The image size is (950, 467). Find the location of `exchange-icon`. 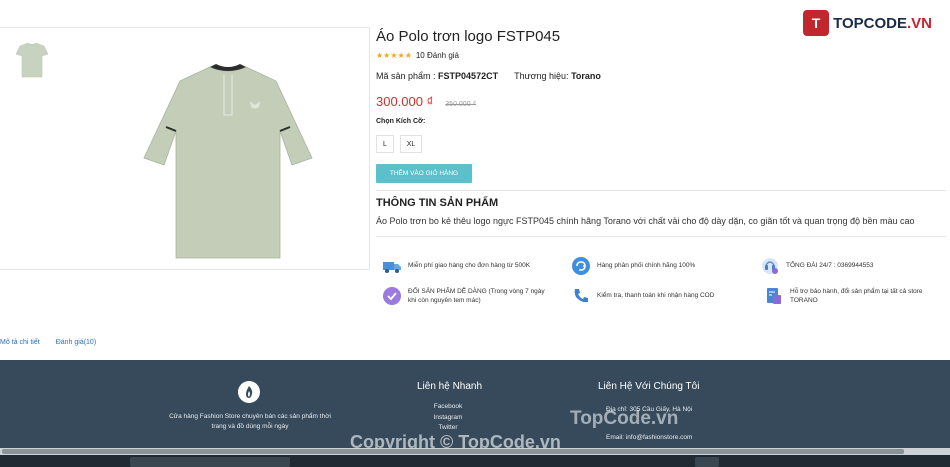

exchange-icon is located at coordinates (392, 296).